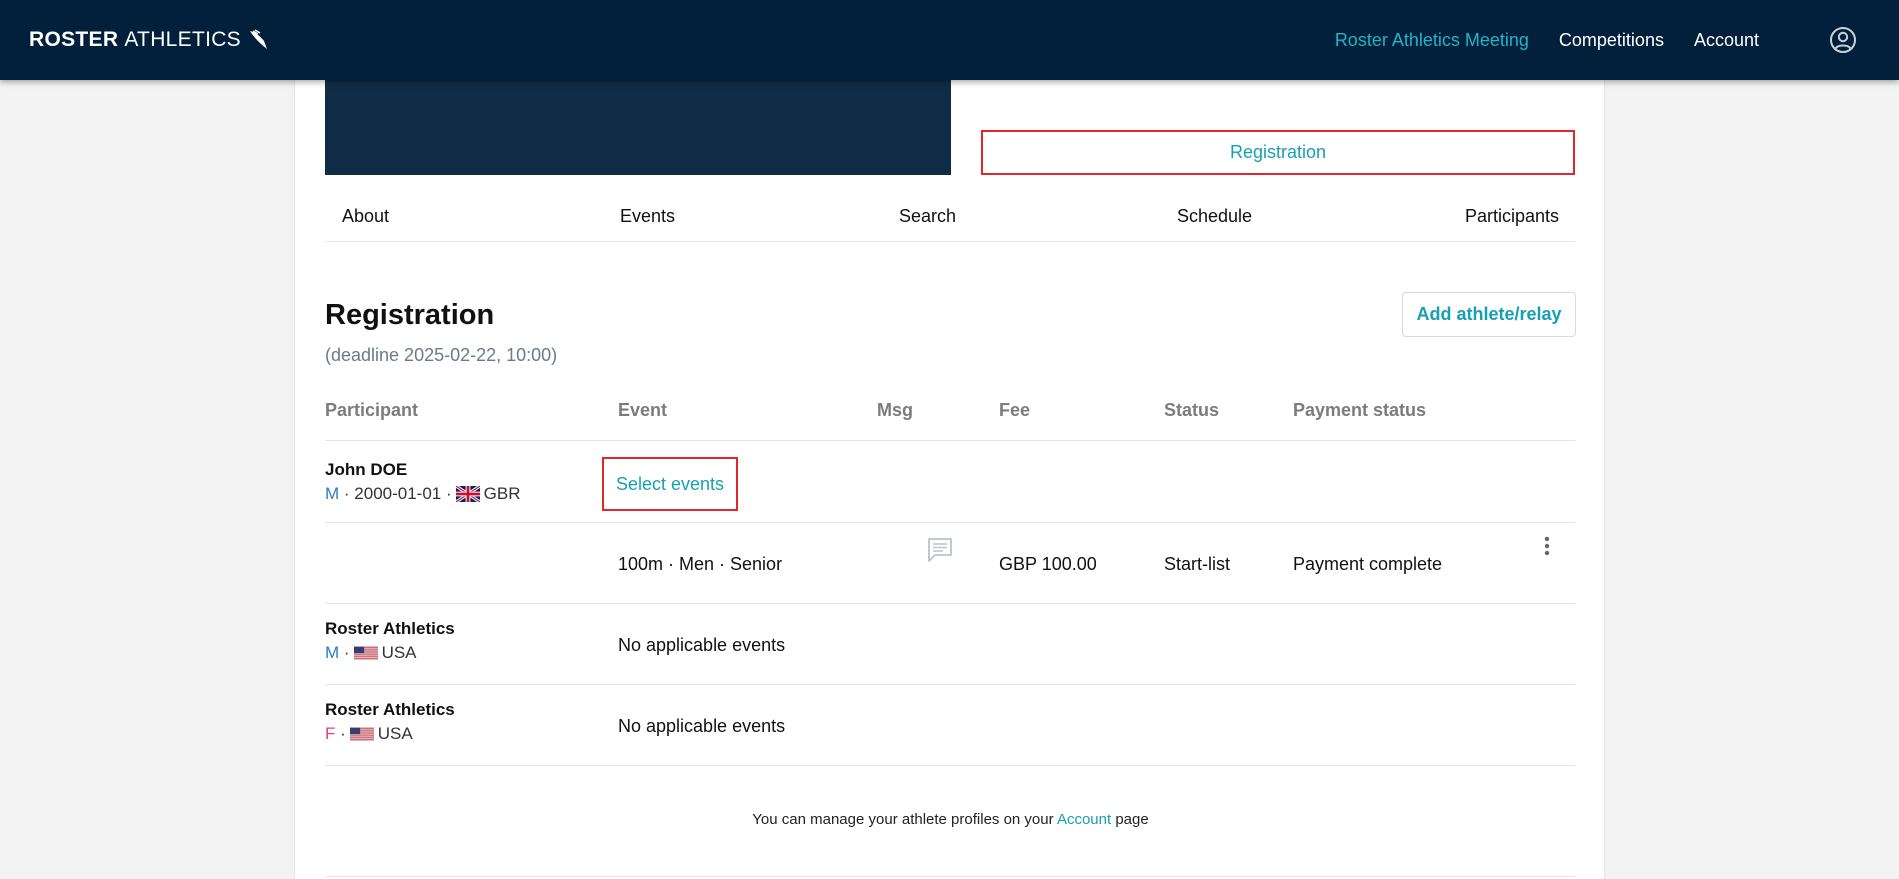 This screenshot has height=879, width=1899. What do you see at coordinates (502, 493) in the screenshot?
I see `participant-country: GBR` at bounding box center [502, 493].